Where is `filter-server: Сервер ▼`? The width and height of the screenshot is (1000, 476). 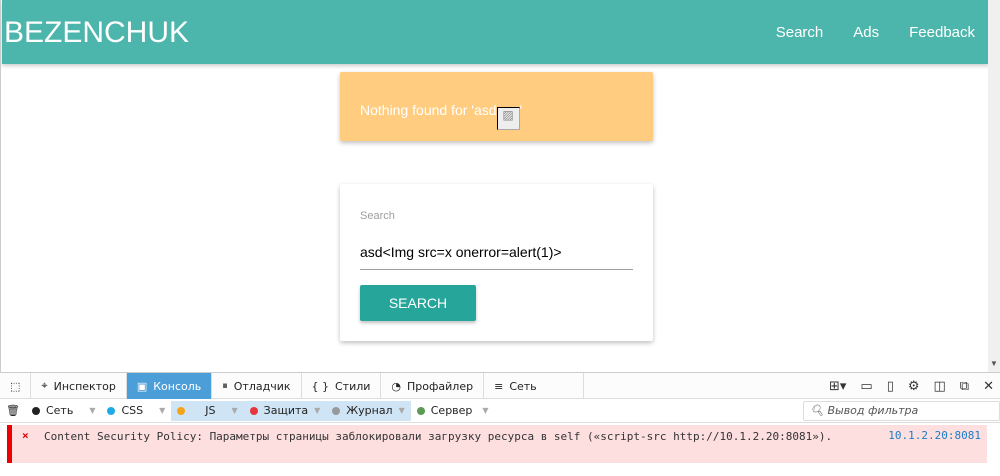
filter-server: Сервер ▼ is located at coordinates (453, 411).